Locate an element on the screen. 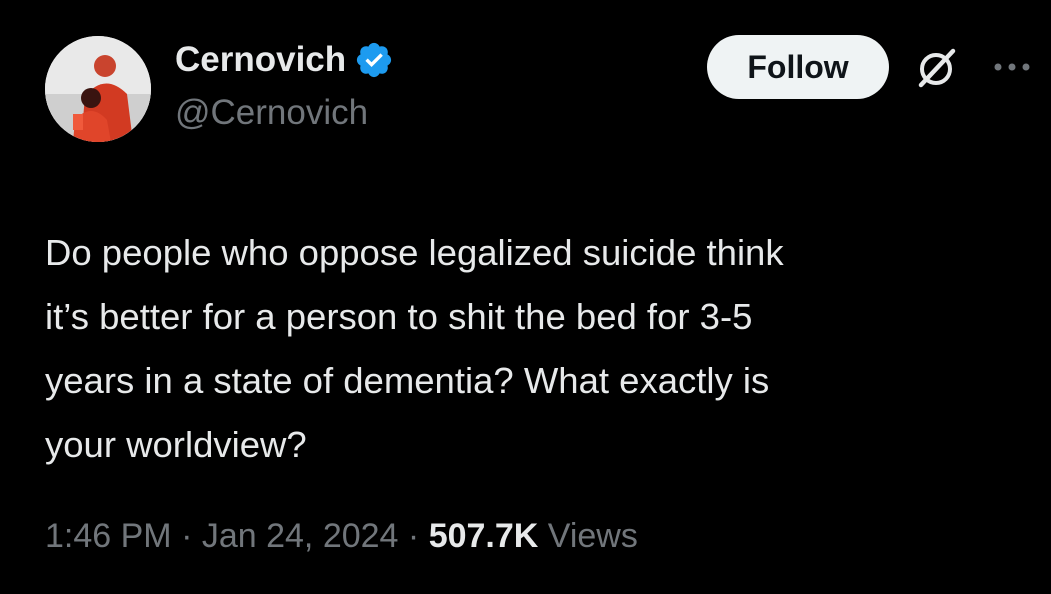 Image resolution: width=1051 pixels, height=594 pixels. avatar is located at coordinates (98, 89).